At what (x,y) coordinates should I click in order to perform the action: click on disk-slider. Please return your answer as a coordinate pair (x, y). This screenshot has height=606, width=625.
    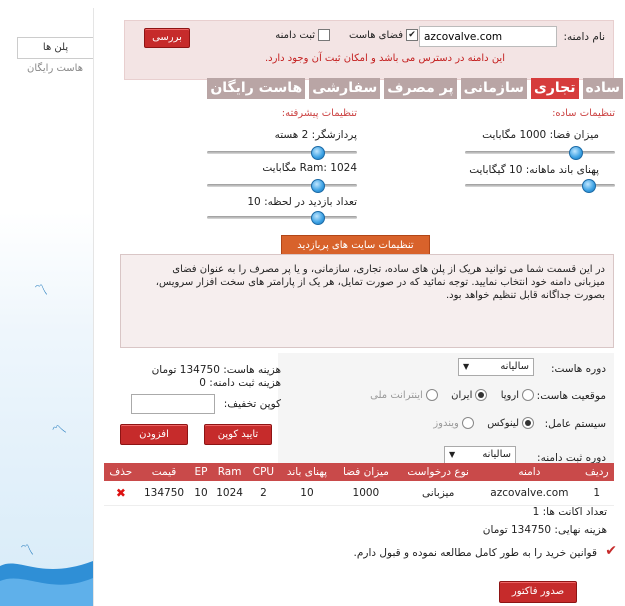
    Looking at the image, I should click on (540, 153).